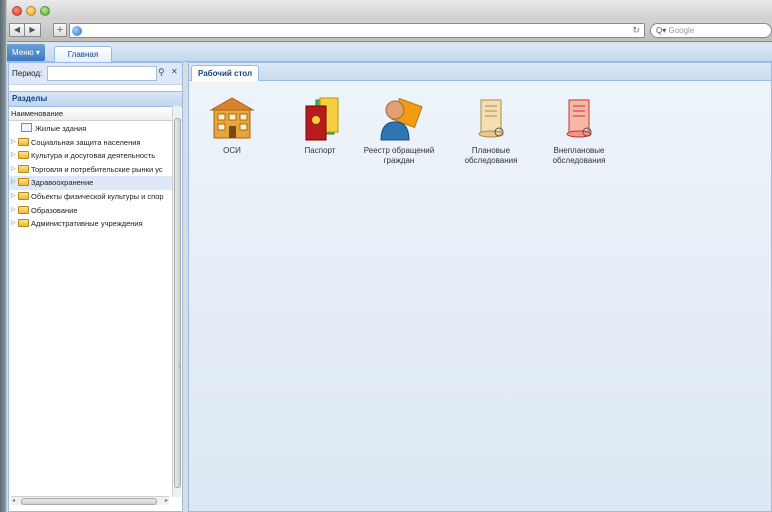 The width and height of the screenshot is (772, 512). What do you see at coordinates (60, 30) in the screenshot?
I see `add-bookmark-button: +` at bounding box center [60, 30].